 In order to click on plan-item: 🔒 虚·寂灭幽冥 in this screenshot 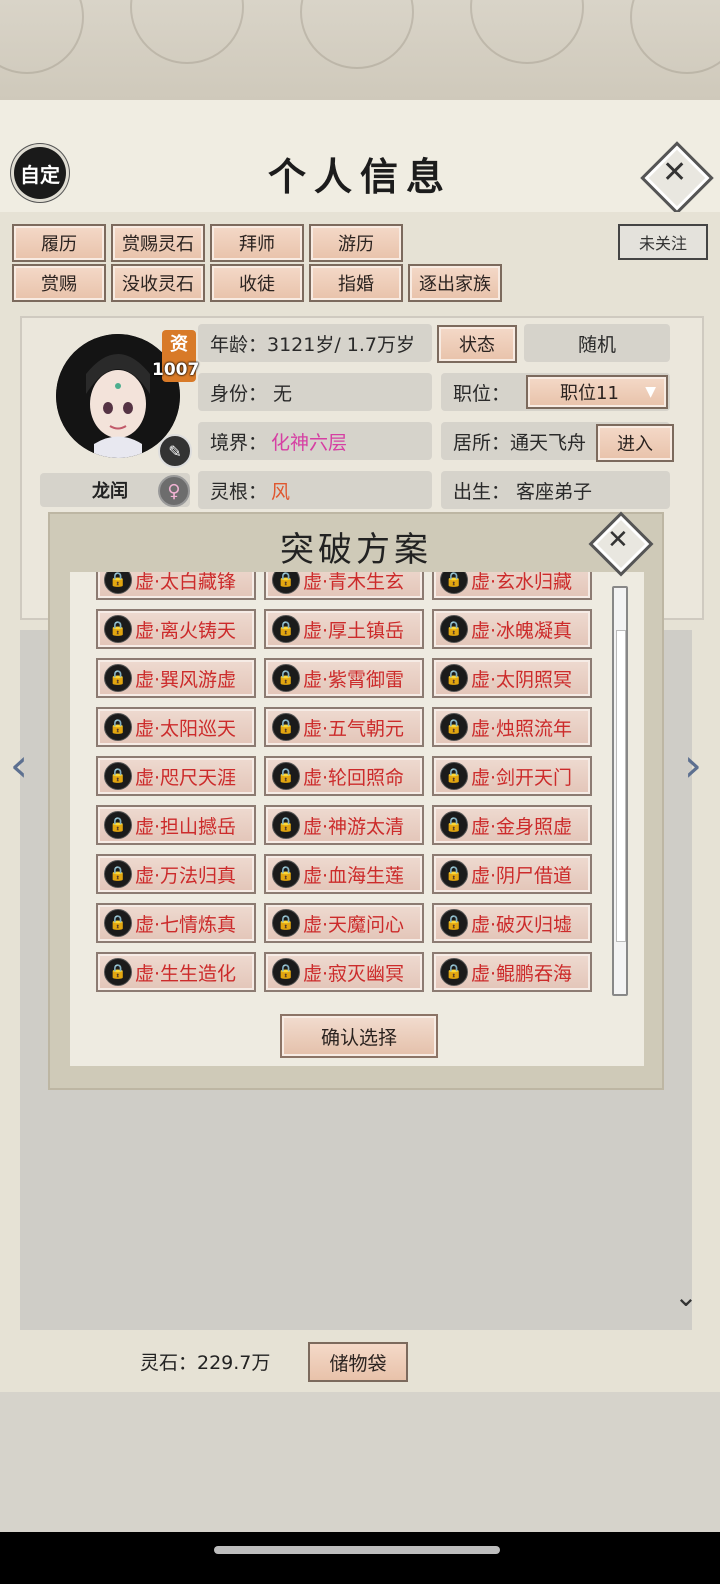, I will do `click(344, 972)`.